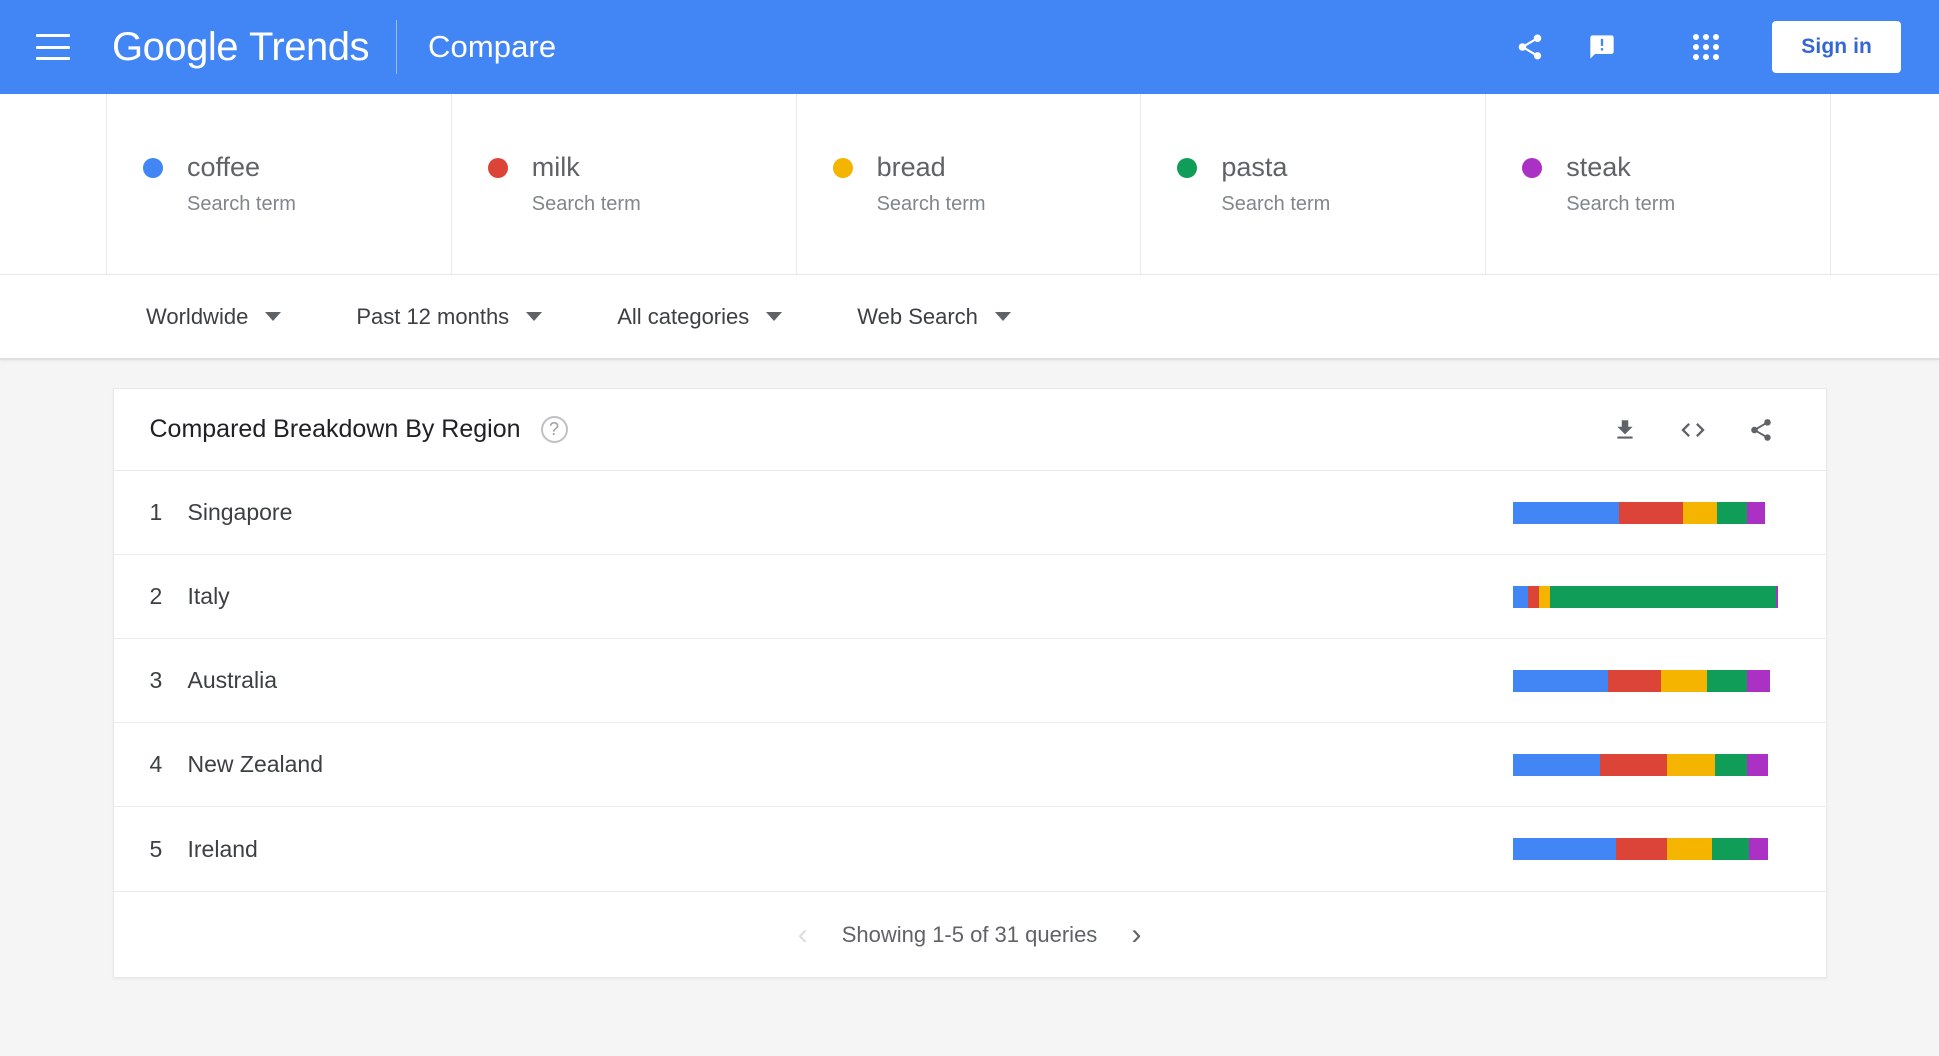 The width and height of the screenshot is (1939, 1056). I want to click on hamburger-menu-icon, so click(53, 47).